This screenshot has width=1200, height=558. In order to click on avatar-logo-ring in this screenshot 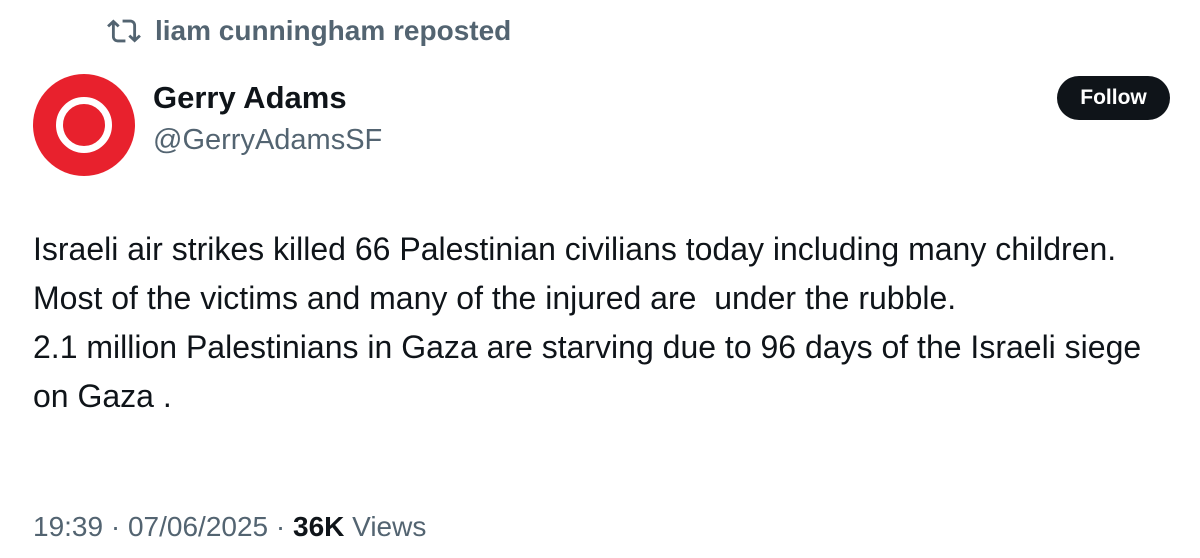, I will do `click(84, 125)`.